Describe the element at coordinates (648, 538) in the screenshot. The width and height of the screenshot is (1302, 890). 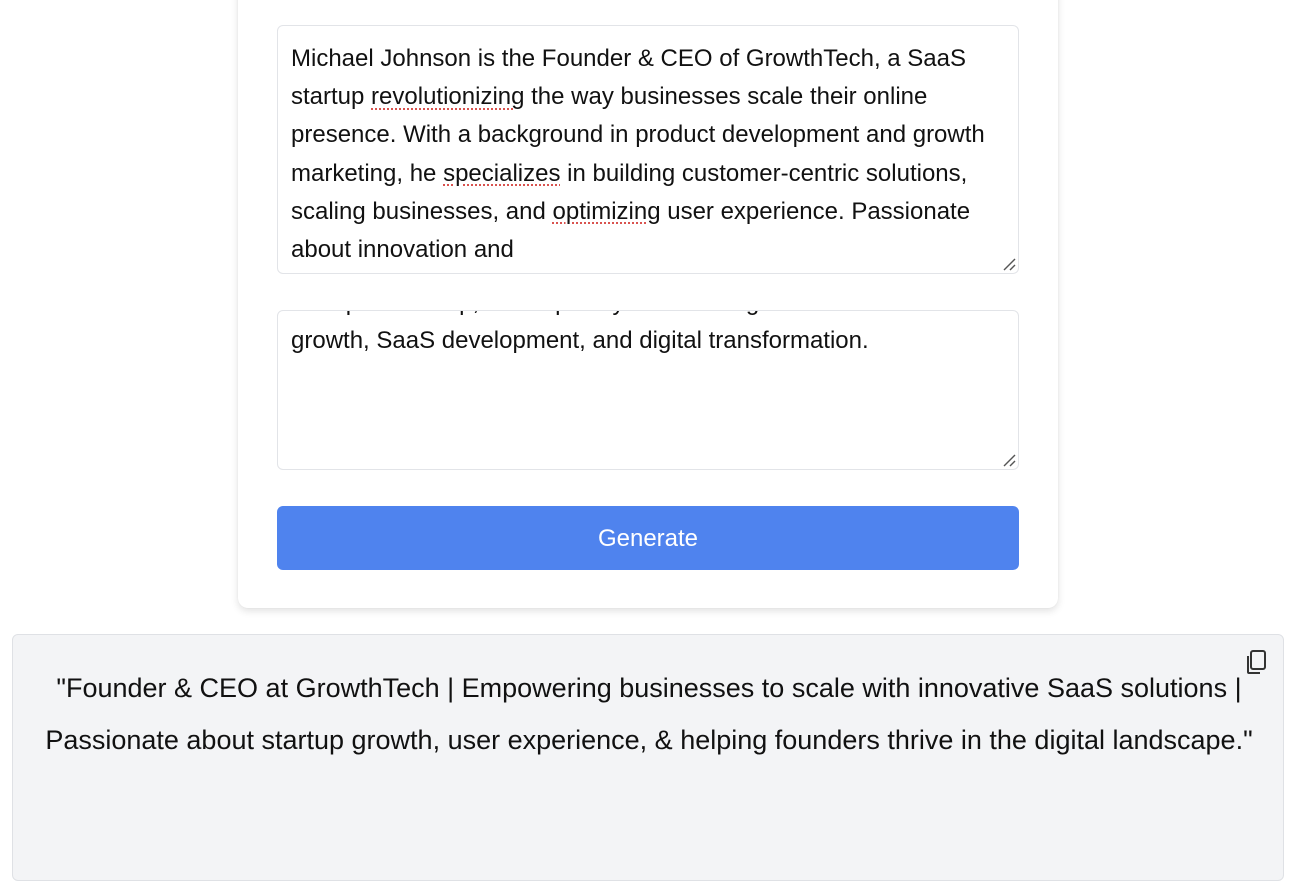
I see `generate-button: Generate` at that location.